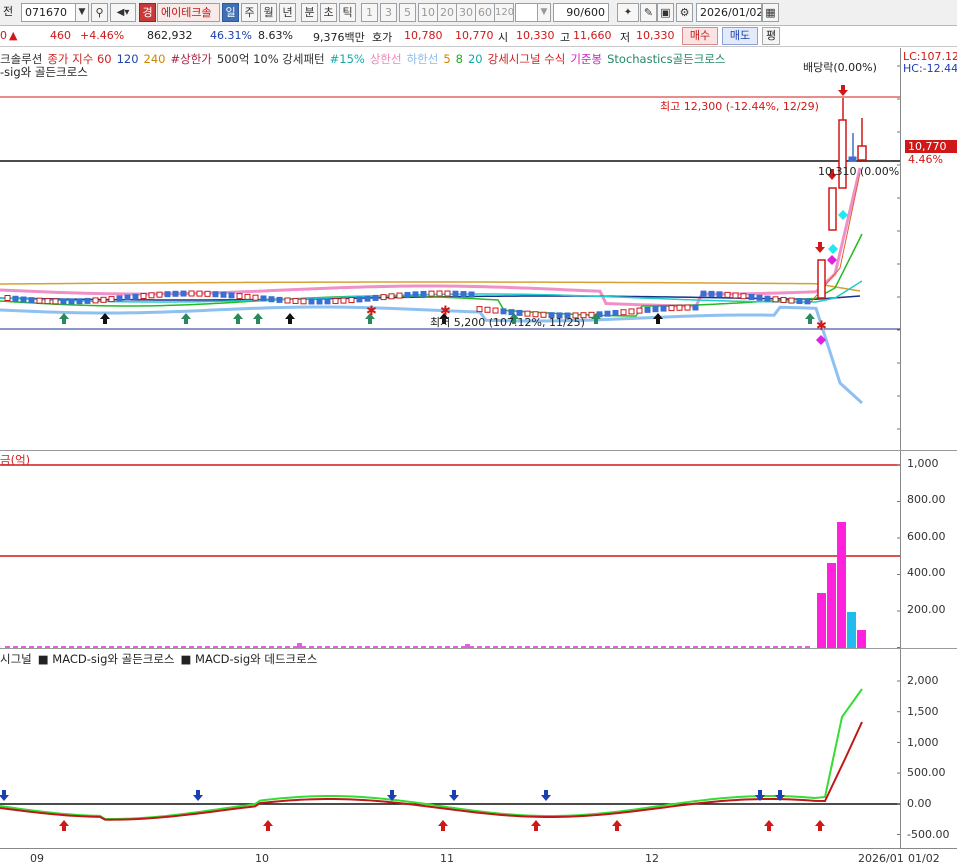 The image size is (957, 868). What do you see at coordinates (843, 215) in the screenshot?
I see `signal-diamond` at bounding box center [843, 215].